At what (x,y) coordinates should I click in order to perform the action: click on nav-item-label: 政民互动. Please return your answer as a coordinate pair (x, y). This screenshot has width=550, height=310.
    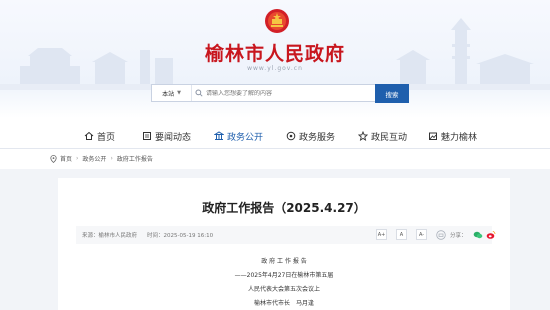
    Looking at the image, I should click on (389, 137).